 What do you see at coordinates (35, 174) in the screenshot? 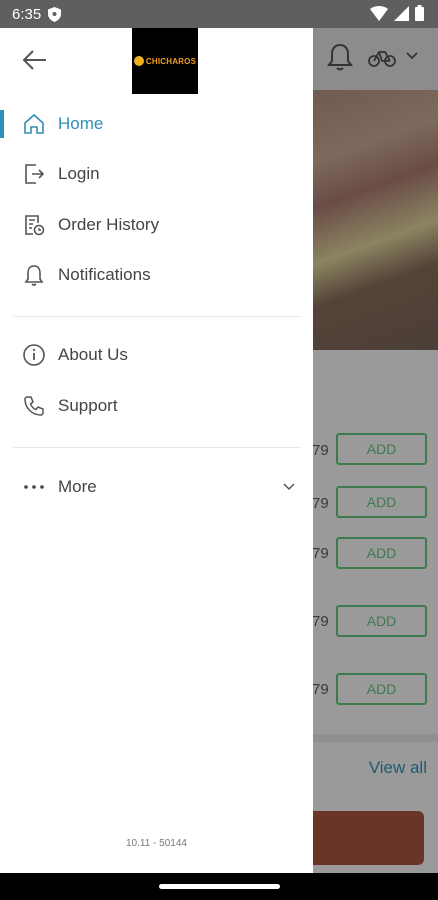
I see `login-icon` at bounding box center [35, 174].